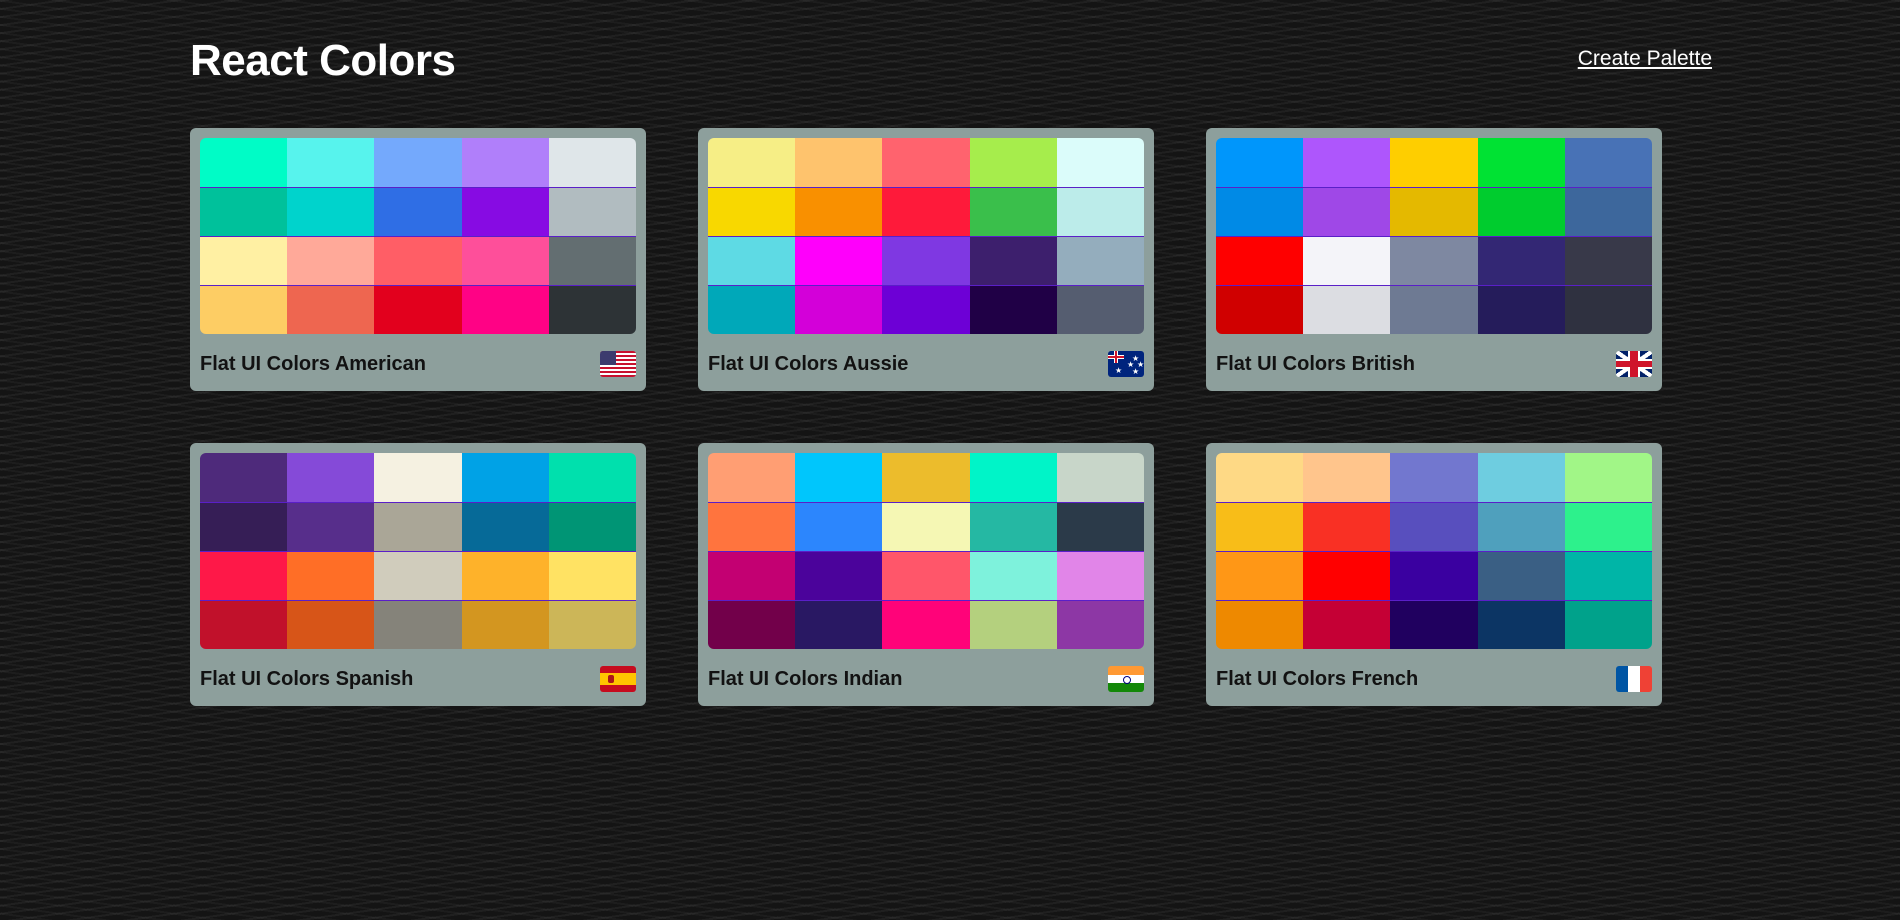 This screenshot has height=920, width=1900. I want to click on card-footer: Flat UI Colors Indian, so click(926, 679).